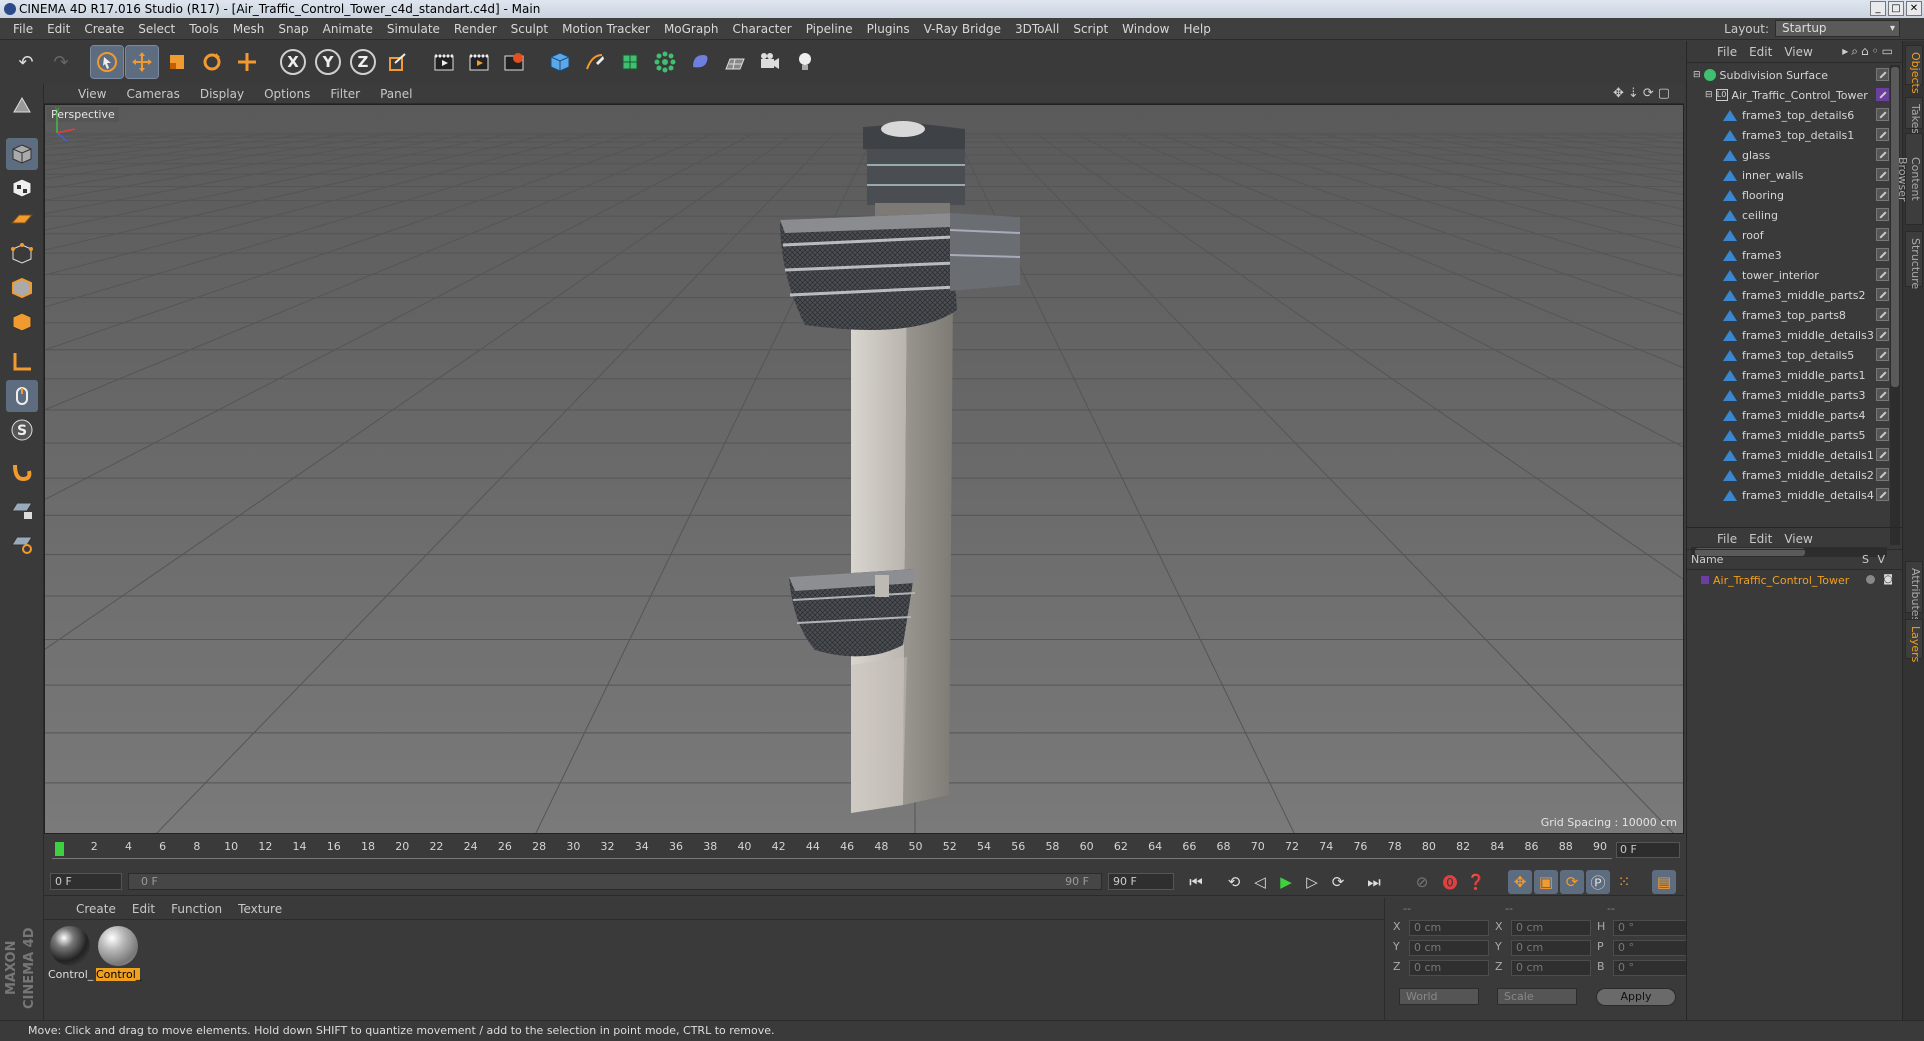 Image resolution: width=1924 pixels, height=1041 pixels. What do you see at coordinates (22, 188) in the screenshot?
I see `texture-mode-button` at bounding box center [22, 188].